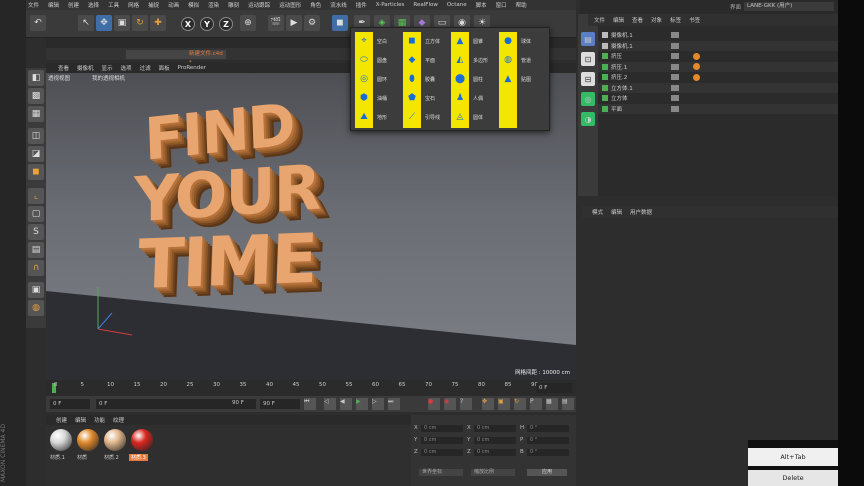 The image size is (864, 486). Describe the element at coordinates (70, 404) in the screenshot. I see `start-frame-field: 0 F` at that location.